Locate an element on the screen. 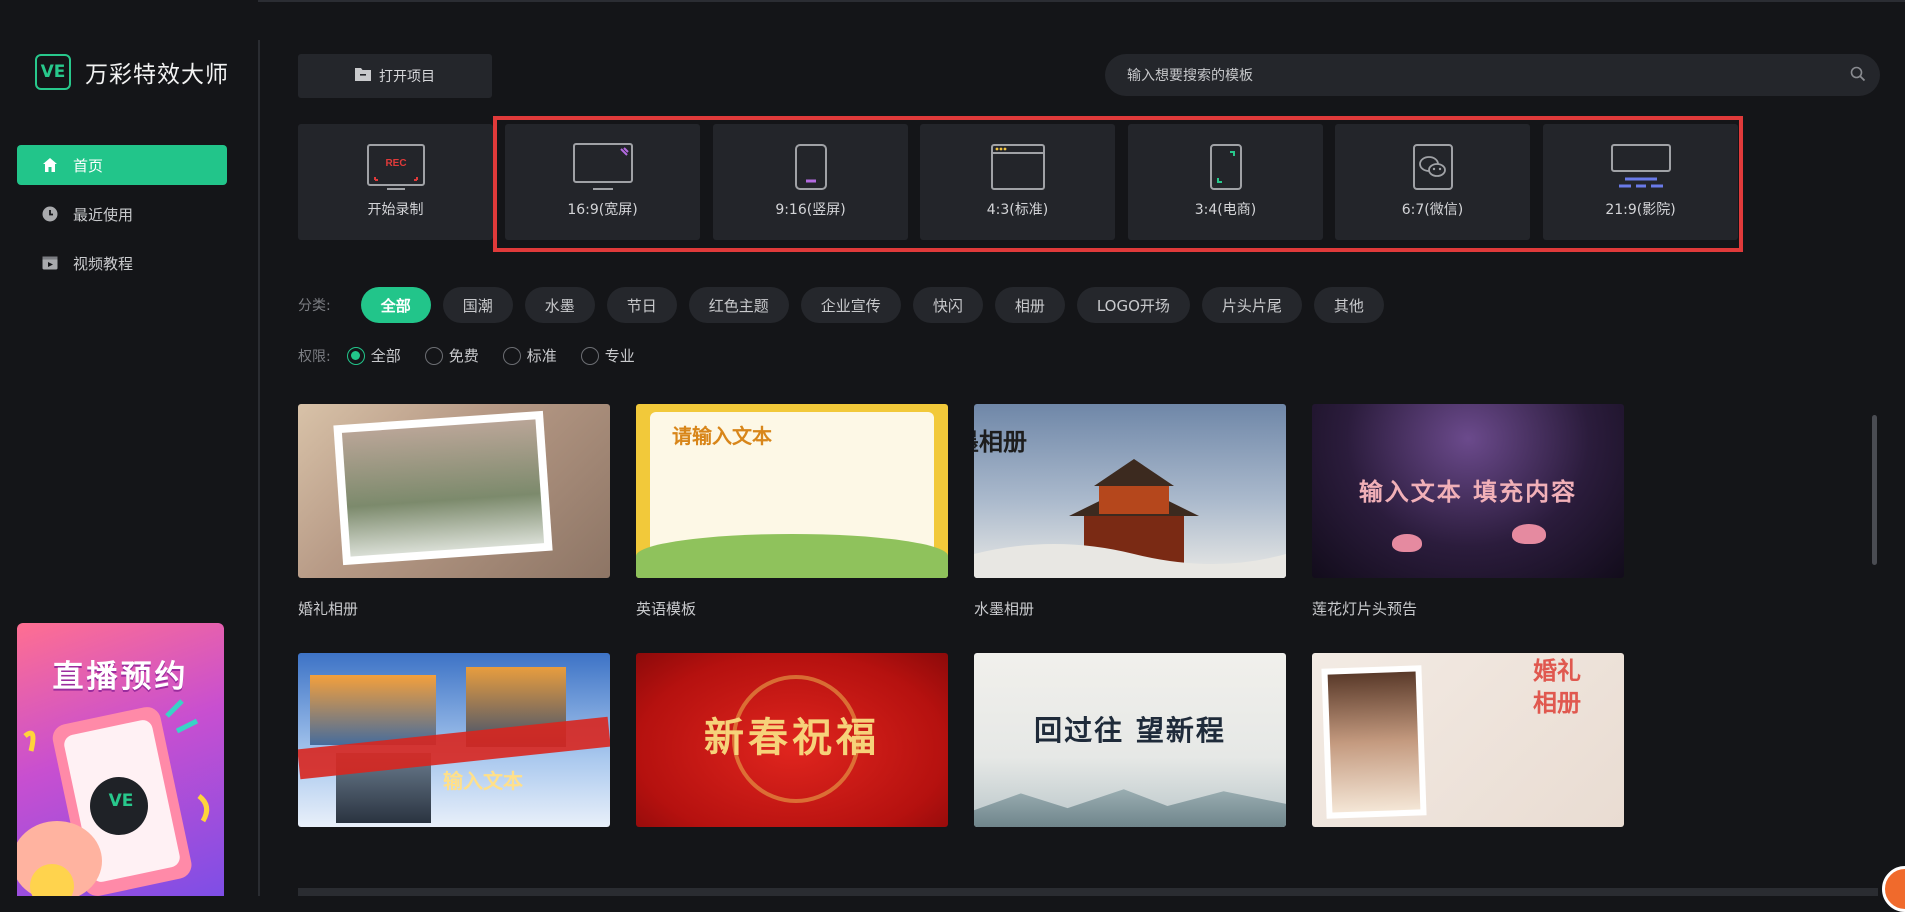 This screenshot has width=1905, height=912. search-input is located at coordinates (1477, 76).